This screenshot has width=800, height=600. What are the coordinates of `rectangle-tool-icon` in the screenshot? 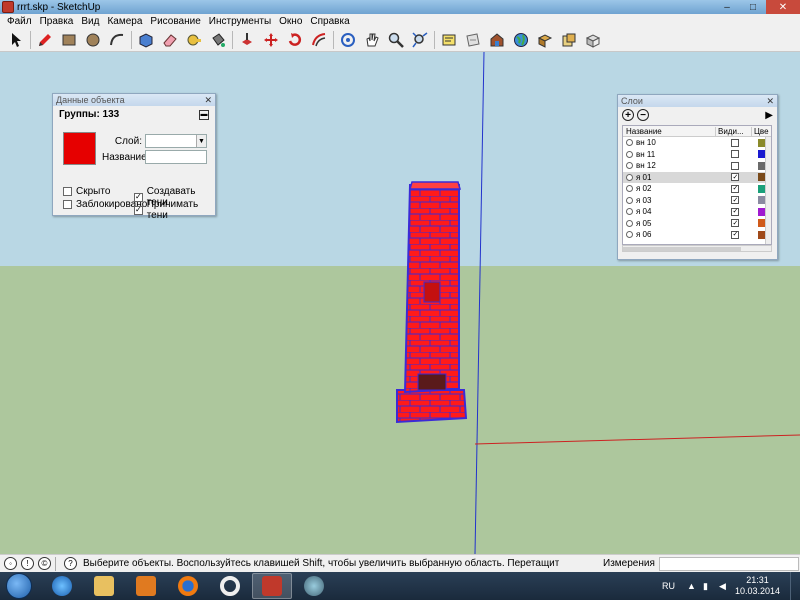 It's located at (69, 40).